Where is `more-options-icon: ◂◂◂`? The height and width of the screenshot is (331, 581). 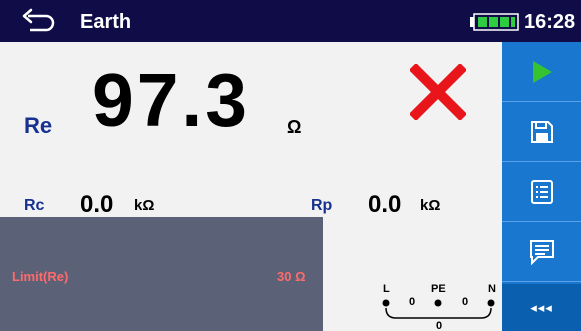
more-options-icon: ◂◂◂ is located at coordinates (541, 307).